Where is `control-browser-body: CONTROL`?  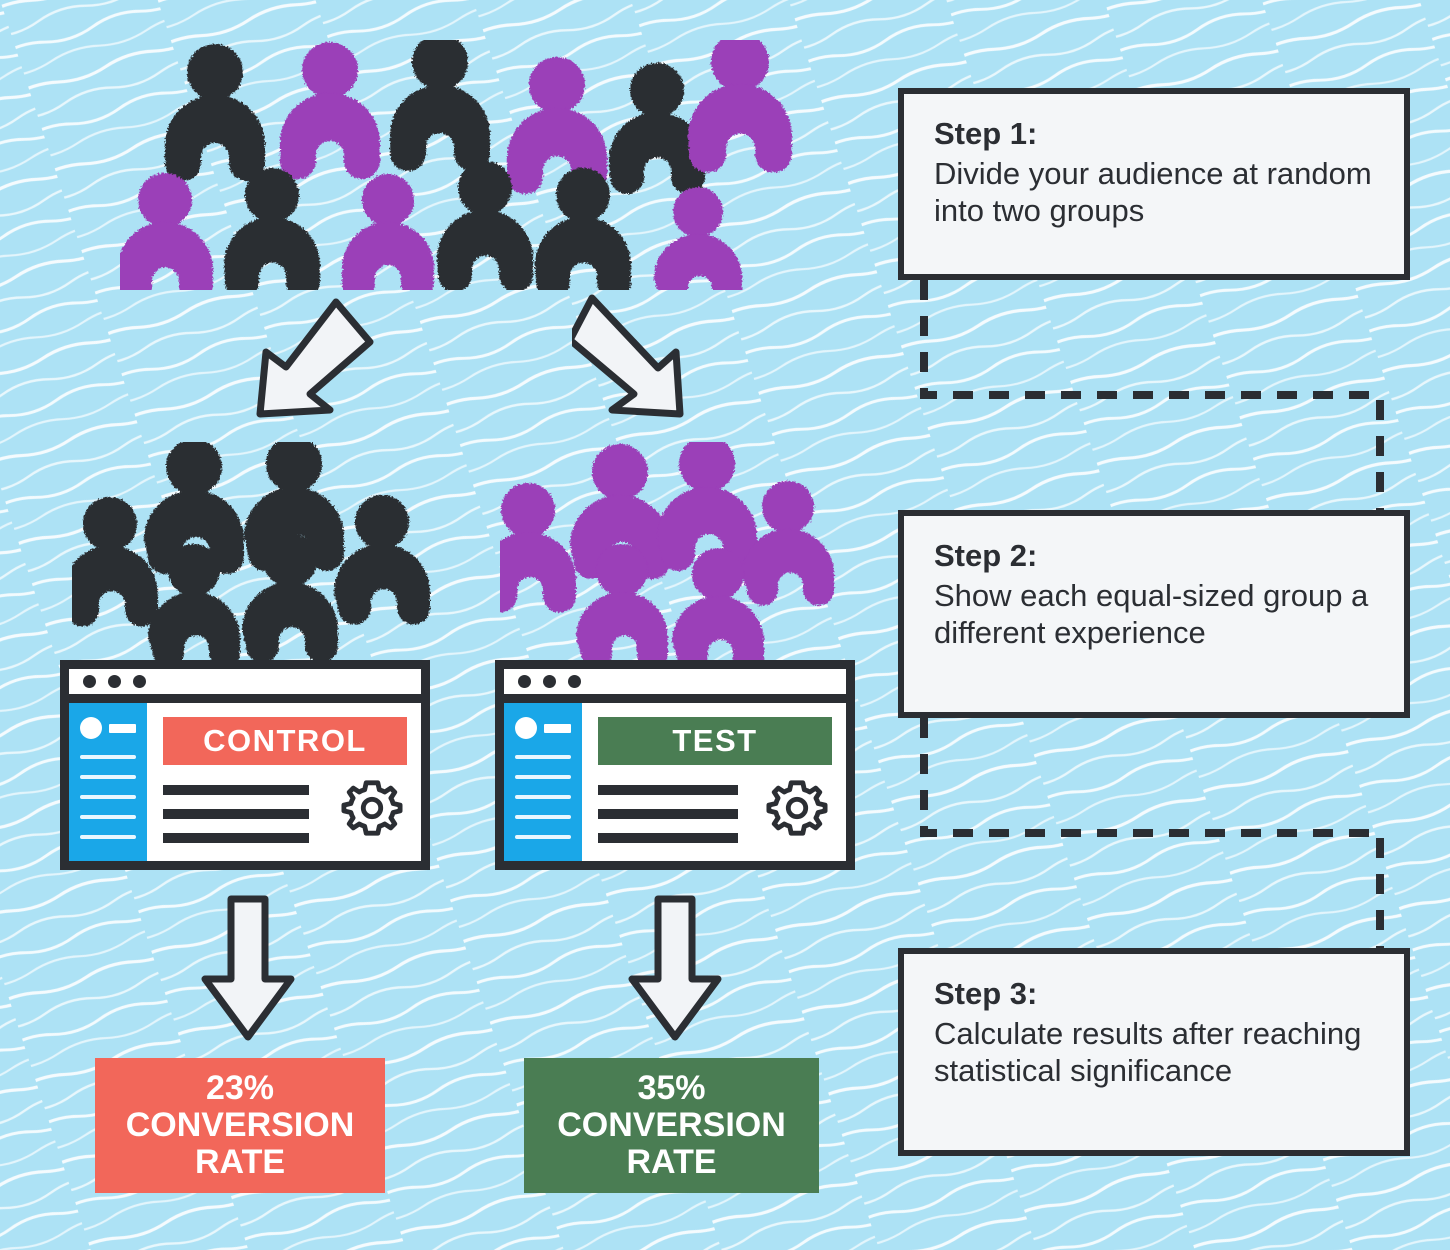 control-browser-body: CONTROL is located at coordinates (245, 782).